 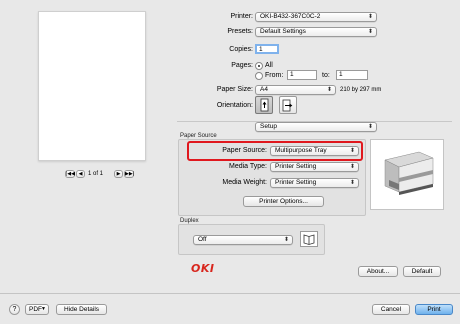 What do you see at coordinates (292, 74) in the screenshot?
I see `pages-from-value: 1` at bounding box center [292, 74].